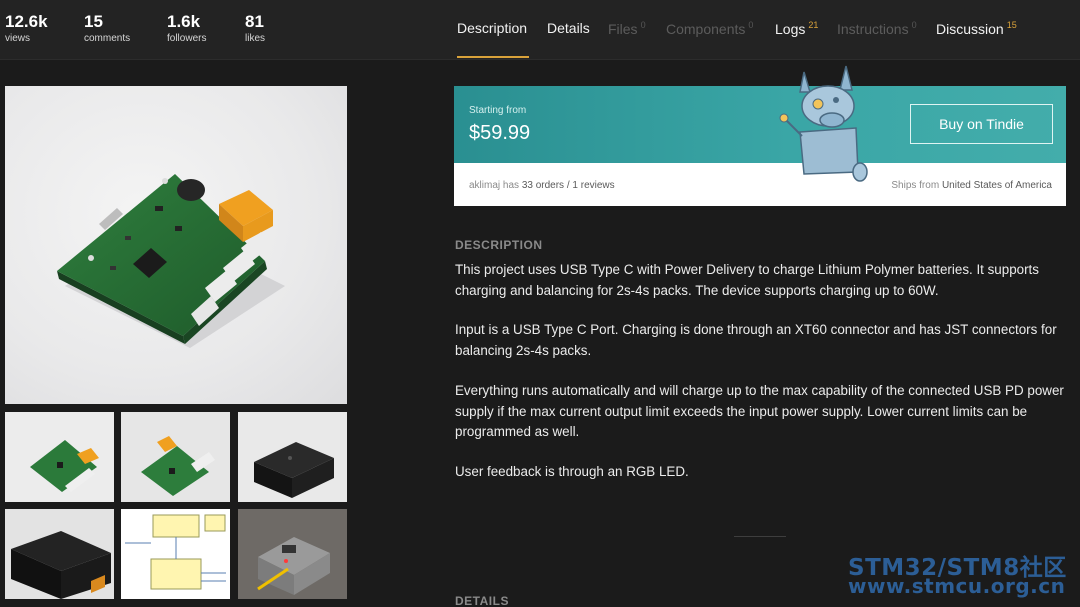 This screenshot has width=1080, height=607. What do you see at coordinates (255, 38) in the screenshot?
I see `stat-label: likes` at bounding box center [255, 38].